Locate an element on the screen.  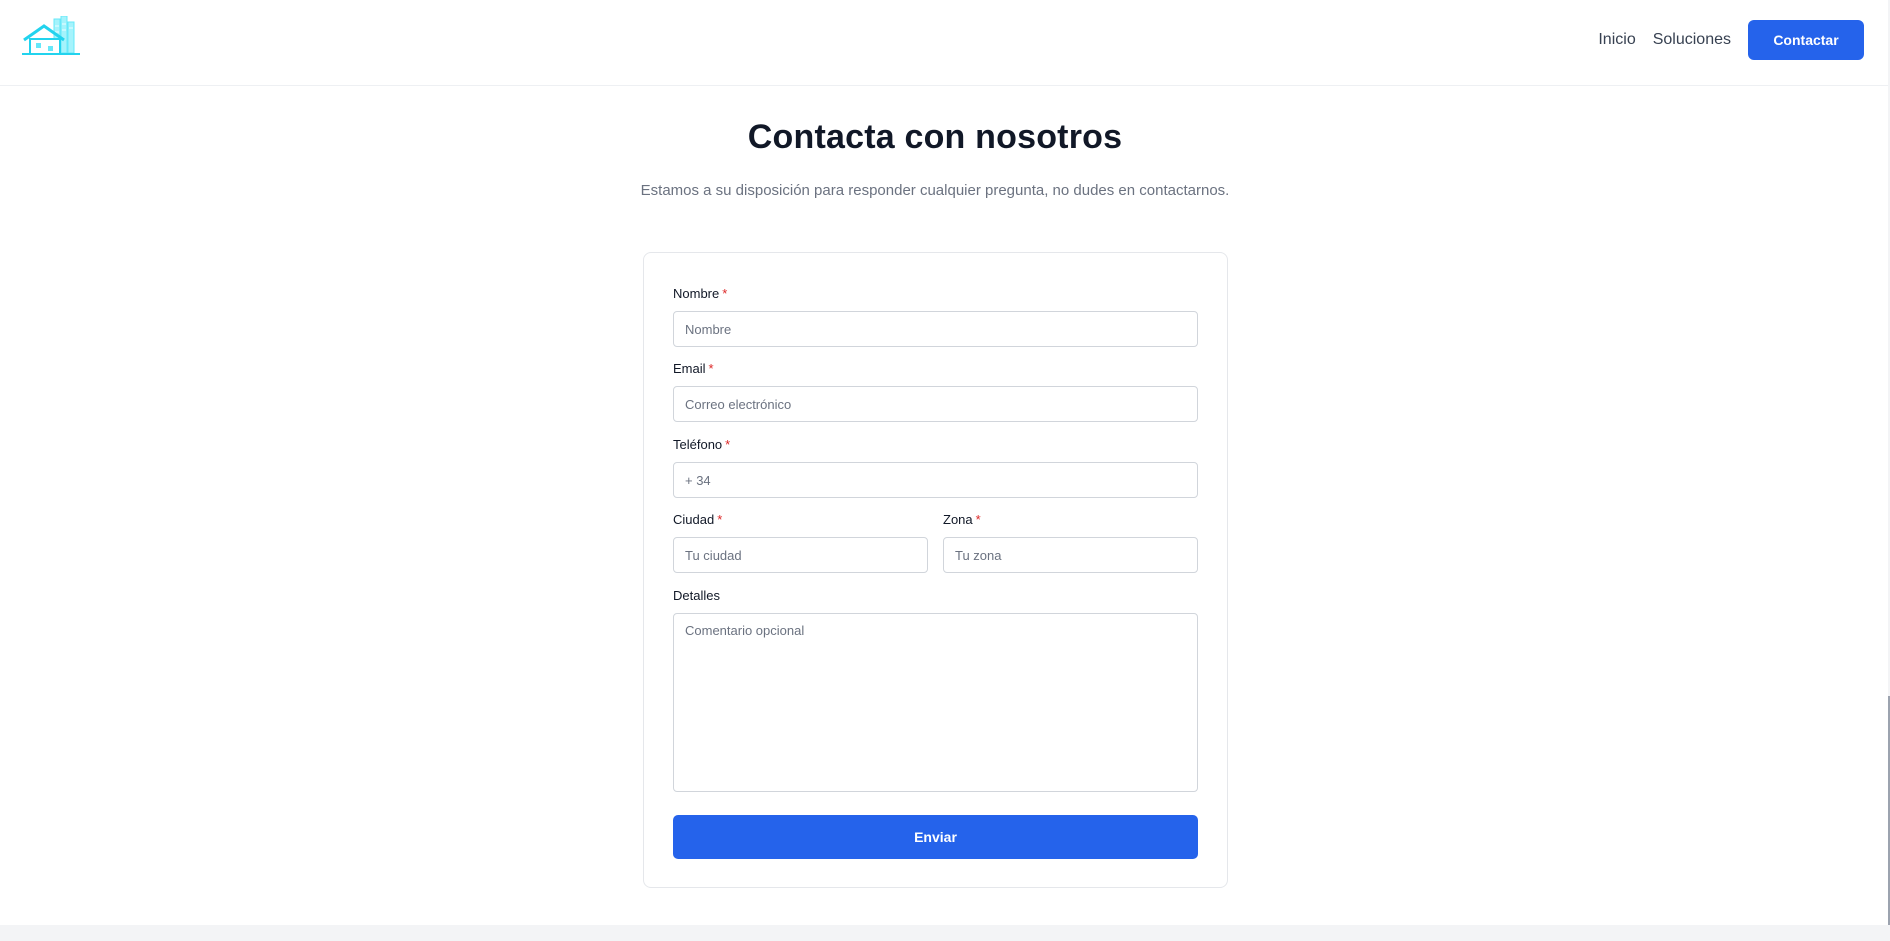
nombre-label: Nombre * is located at coordinates (700, 293).